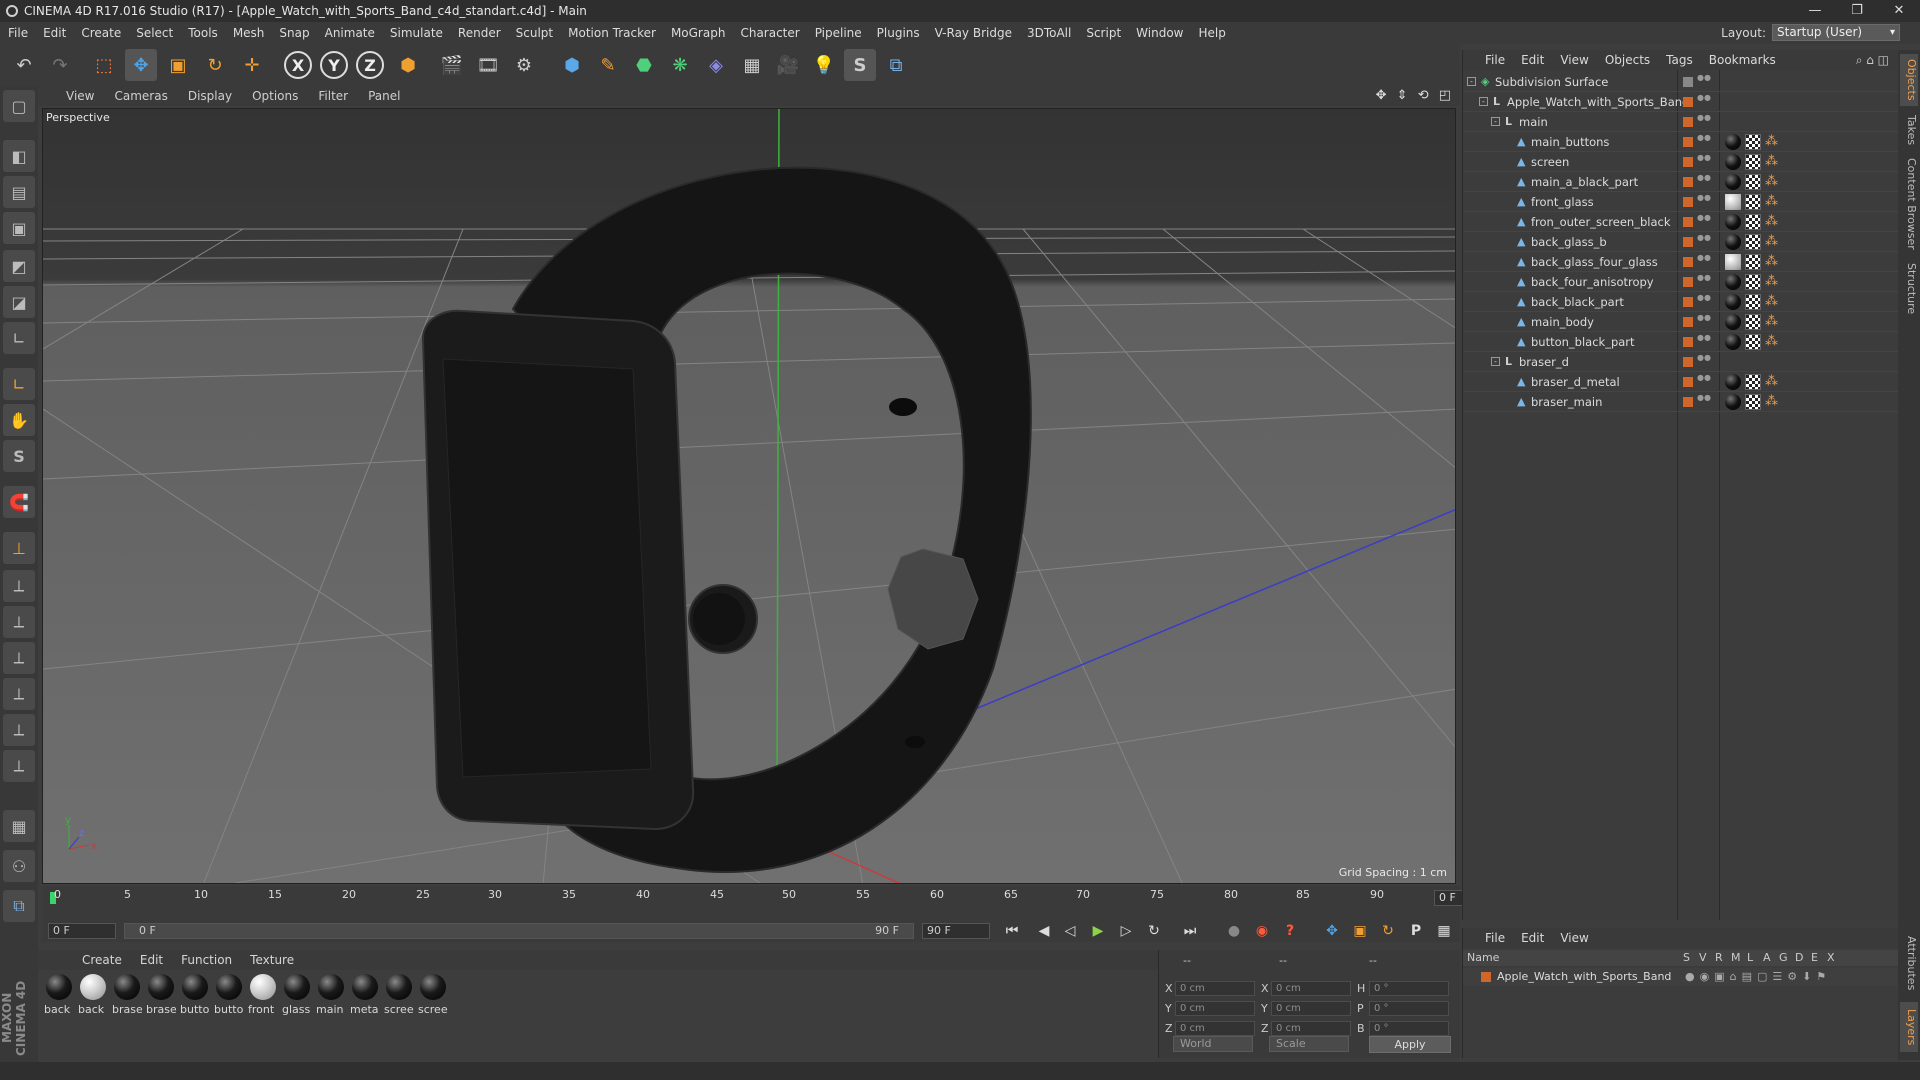 Image resolution: width=1920 pixels, height=1080 pixels. What do you see at coordinates (1681, 222) in the screenshot?
I see `object-row: ▲ fron_outer_screen_black ●● ⁂` at bounding box center [1681, 222].